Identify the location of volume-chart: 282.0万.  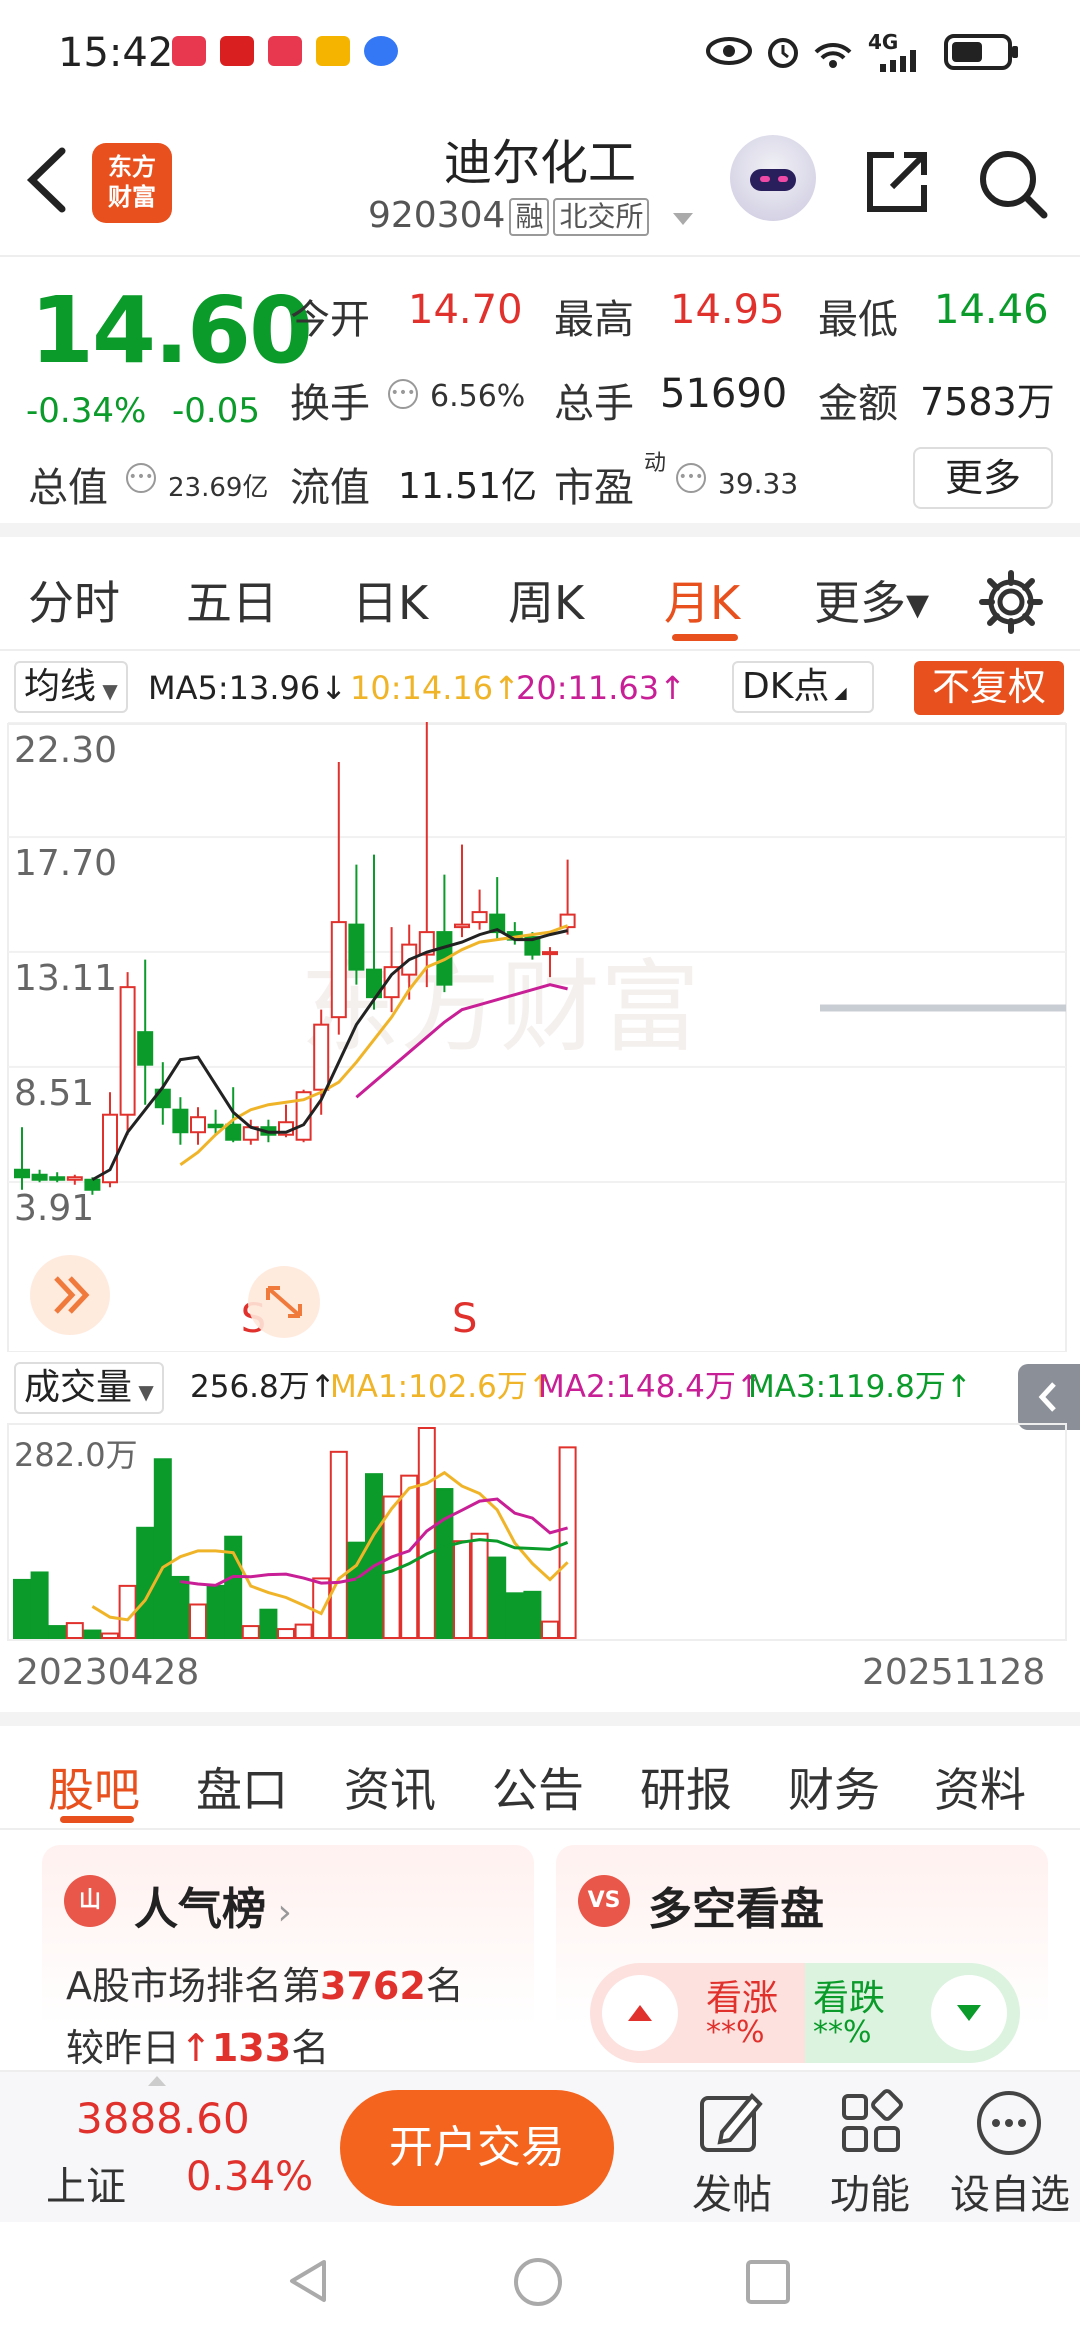
(540, 1532).